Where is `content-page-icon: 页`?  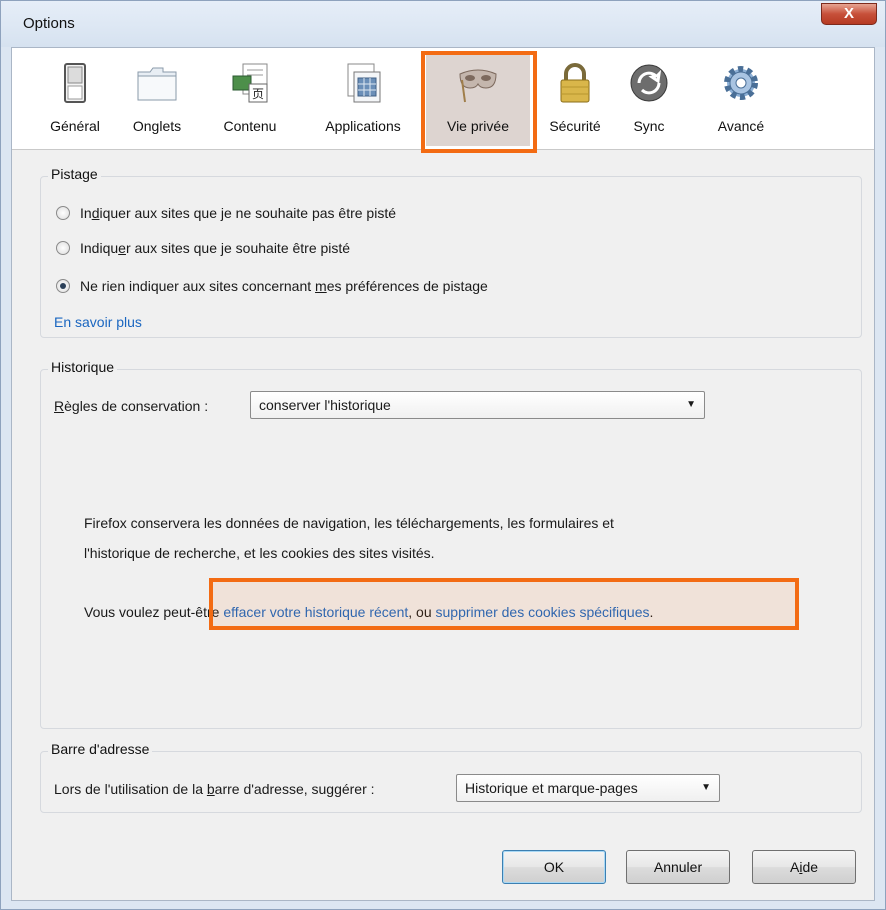 content-page-icon: 页 is located at coordinates (250, 83).